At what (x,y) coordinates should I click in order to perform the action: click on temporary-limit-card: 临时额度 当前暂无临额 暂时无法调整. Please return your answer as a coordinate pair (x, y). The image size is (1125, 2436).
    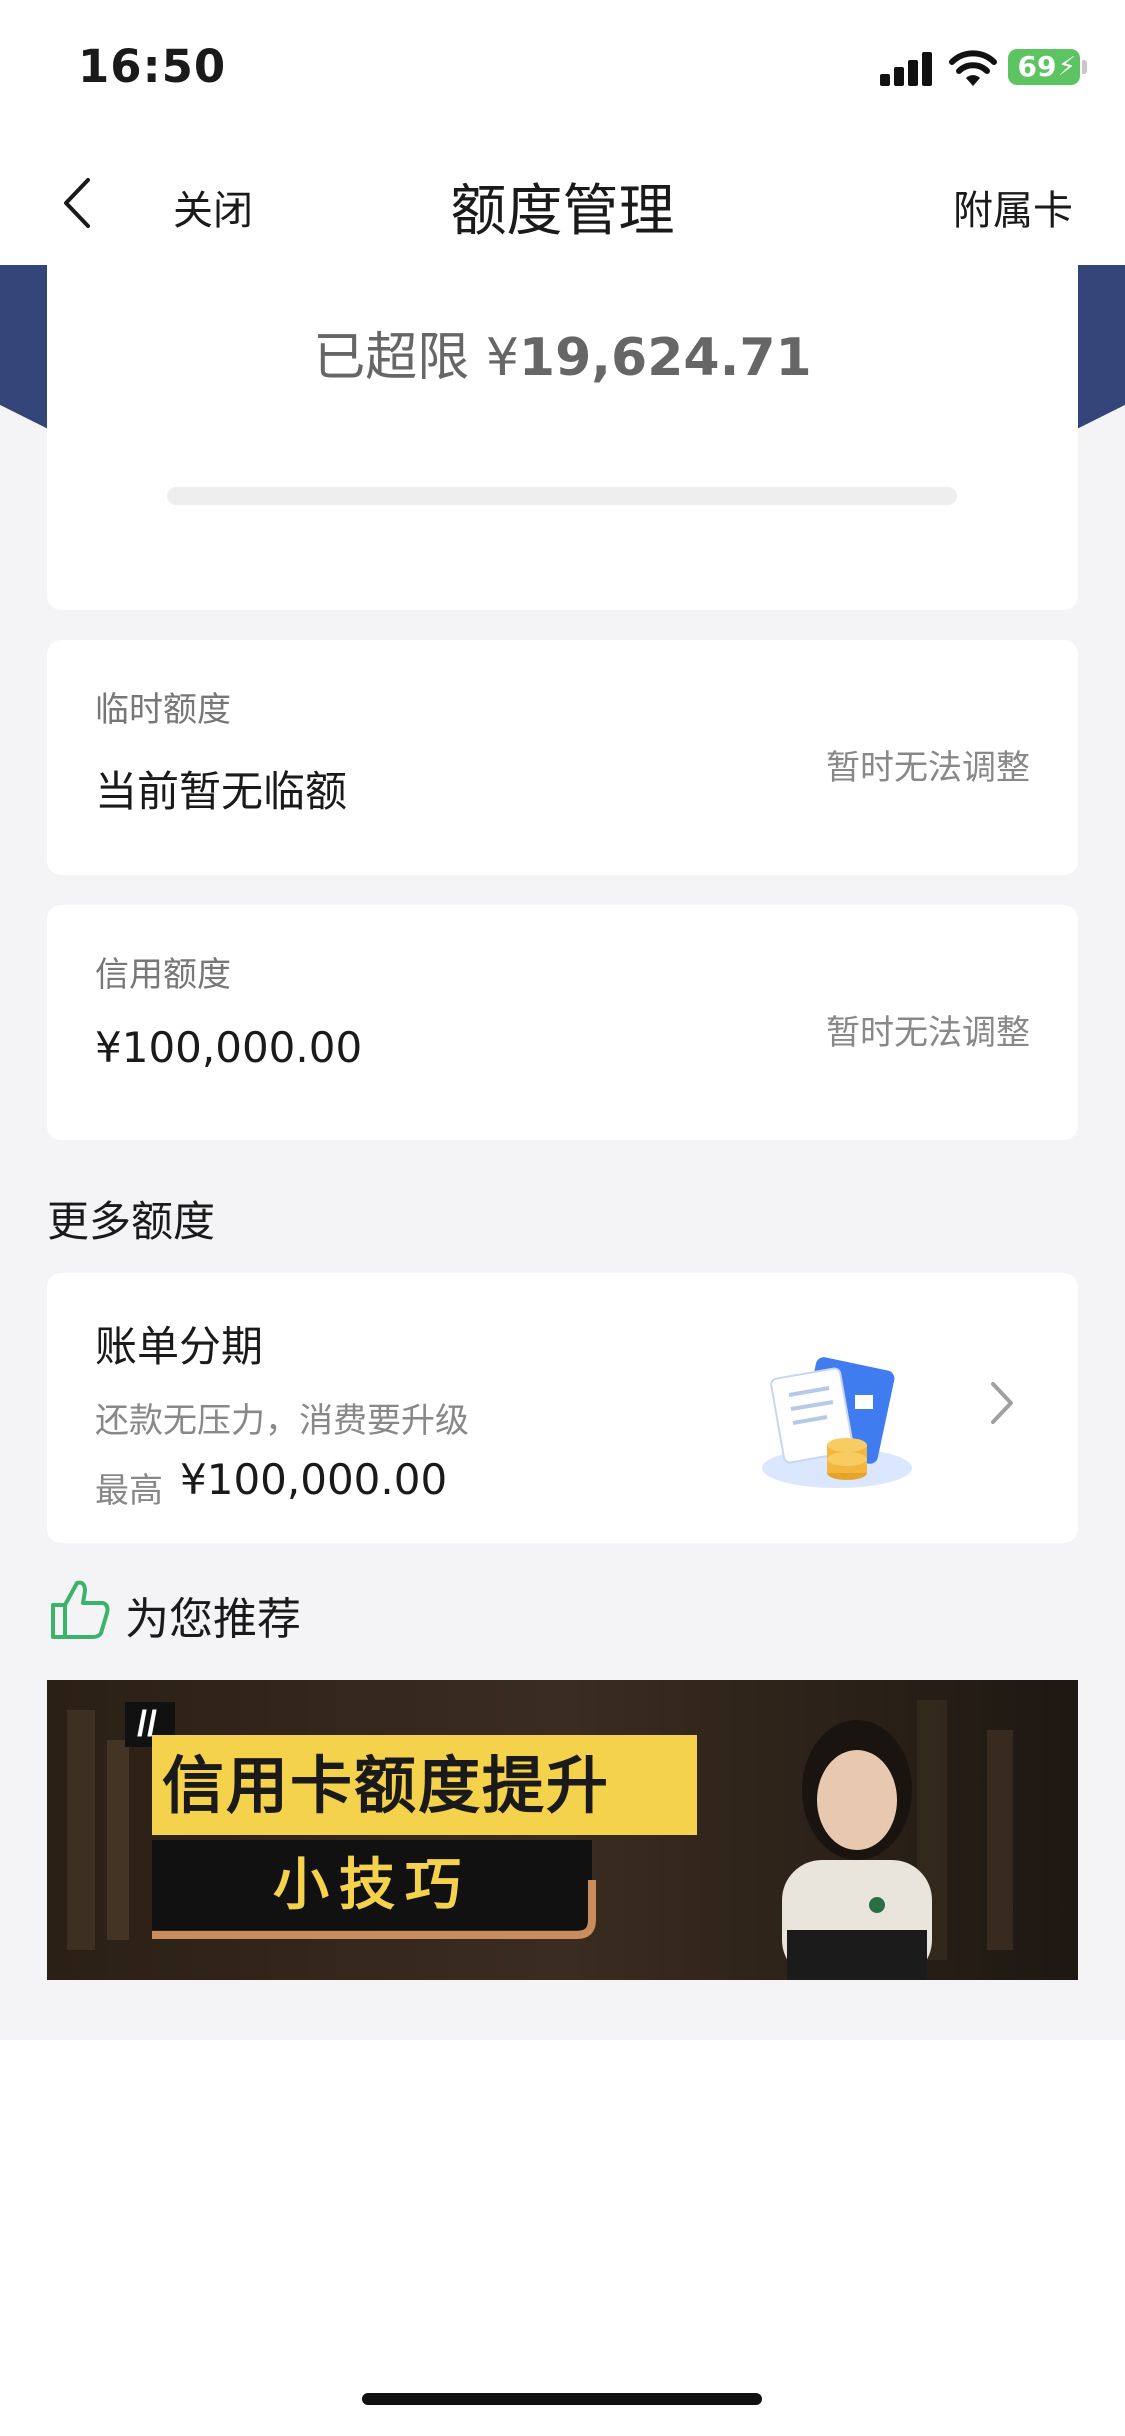
    Looking at the image, I should click on (562, 757).